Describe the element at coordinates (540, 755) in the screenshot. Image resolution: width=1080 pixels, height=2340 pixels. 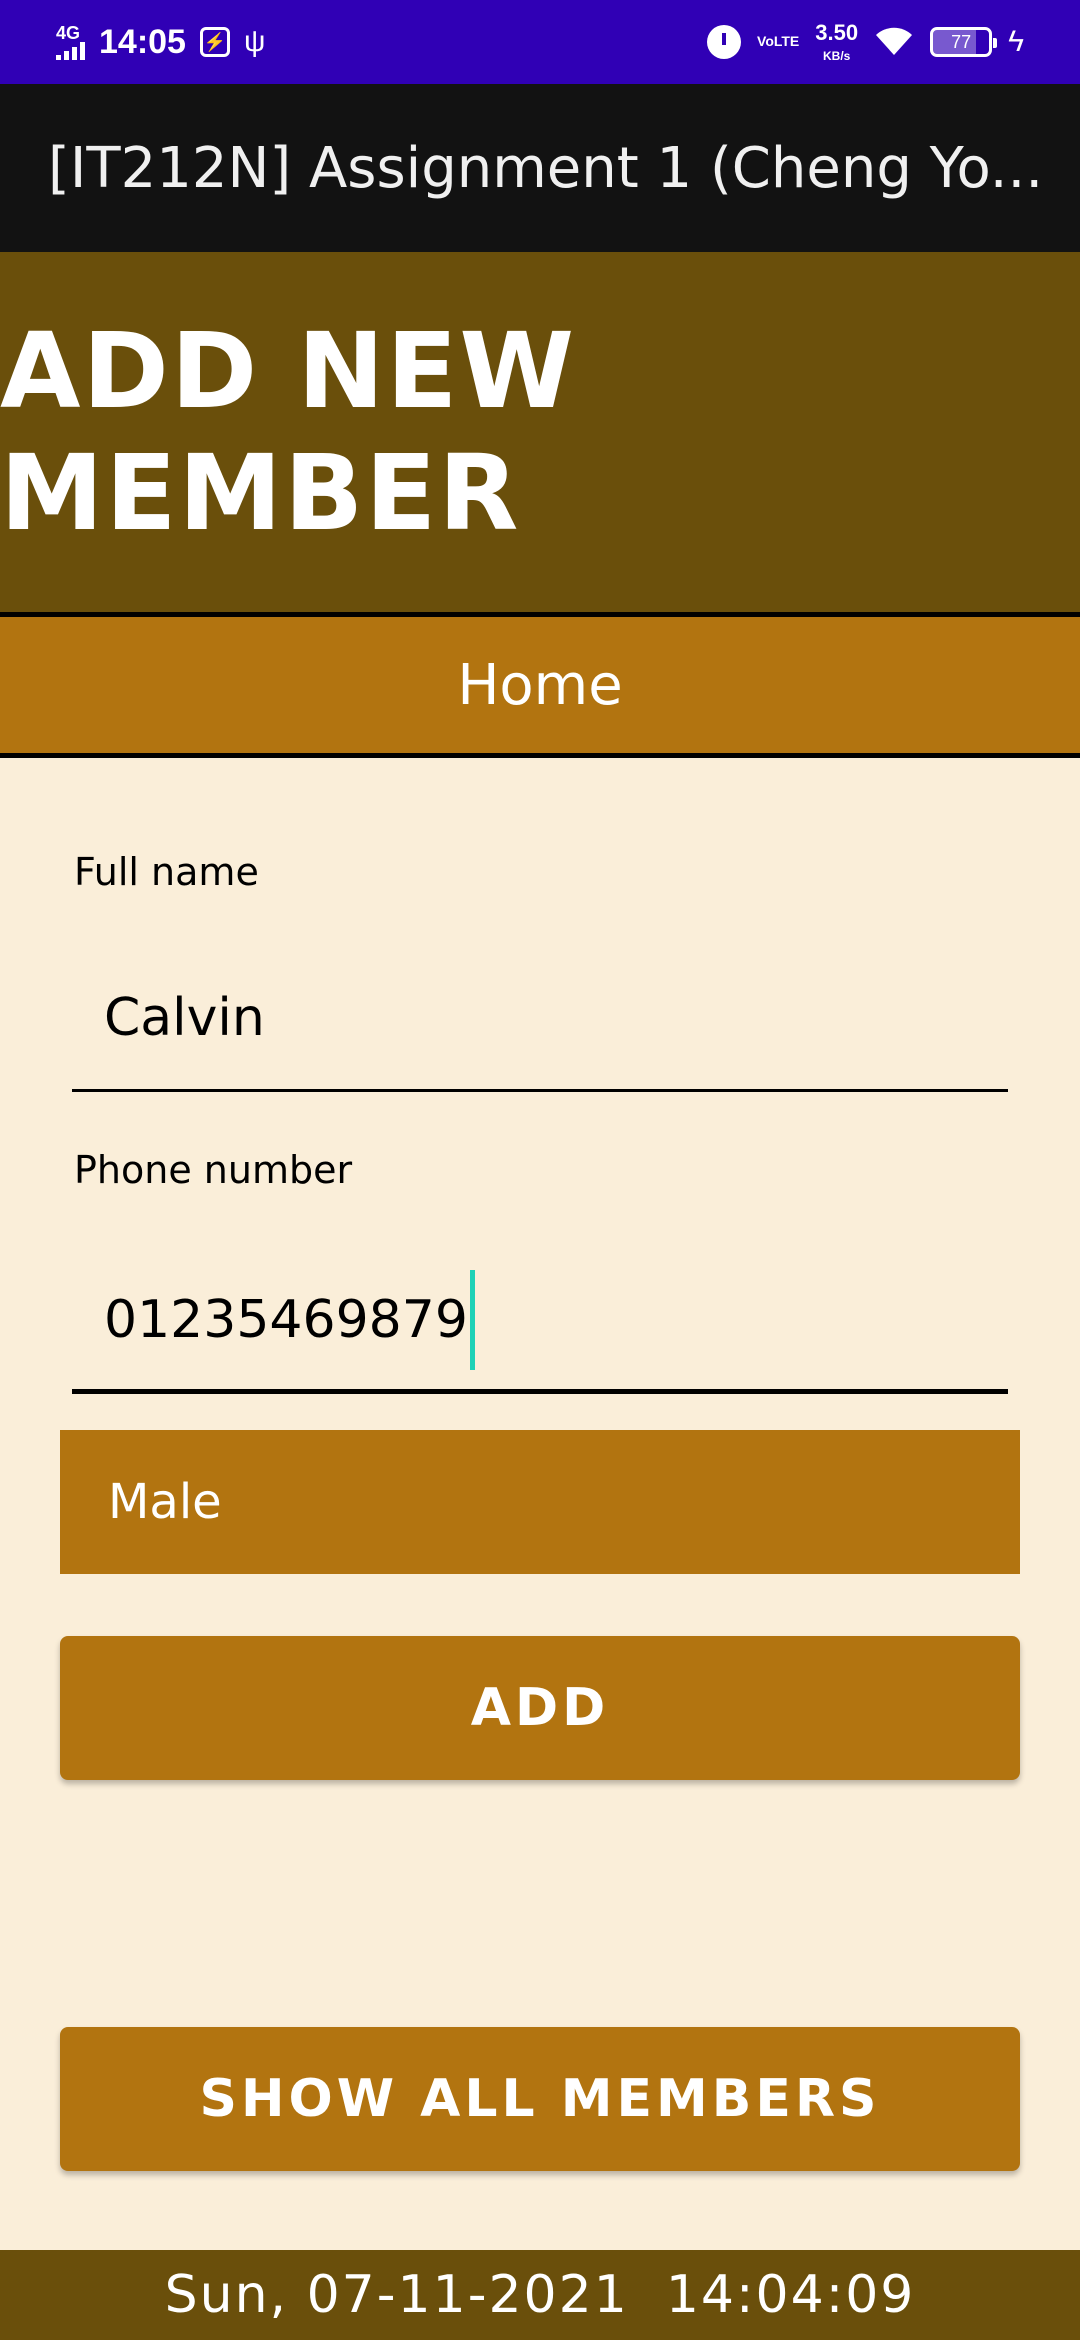
I see `nav-divider` at that location.